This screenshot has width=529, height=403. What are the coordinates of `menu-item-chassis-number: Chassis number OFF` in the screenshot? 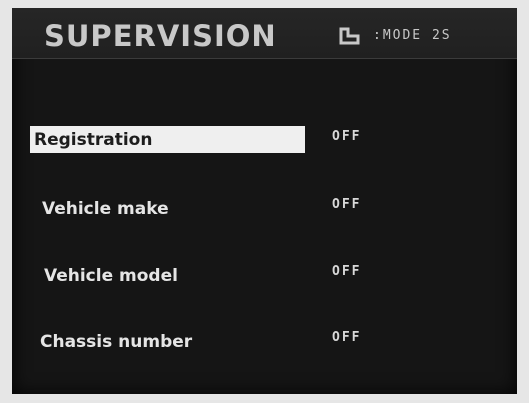 It's located at (264, 342).